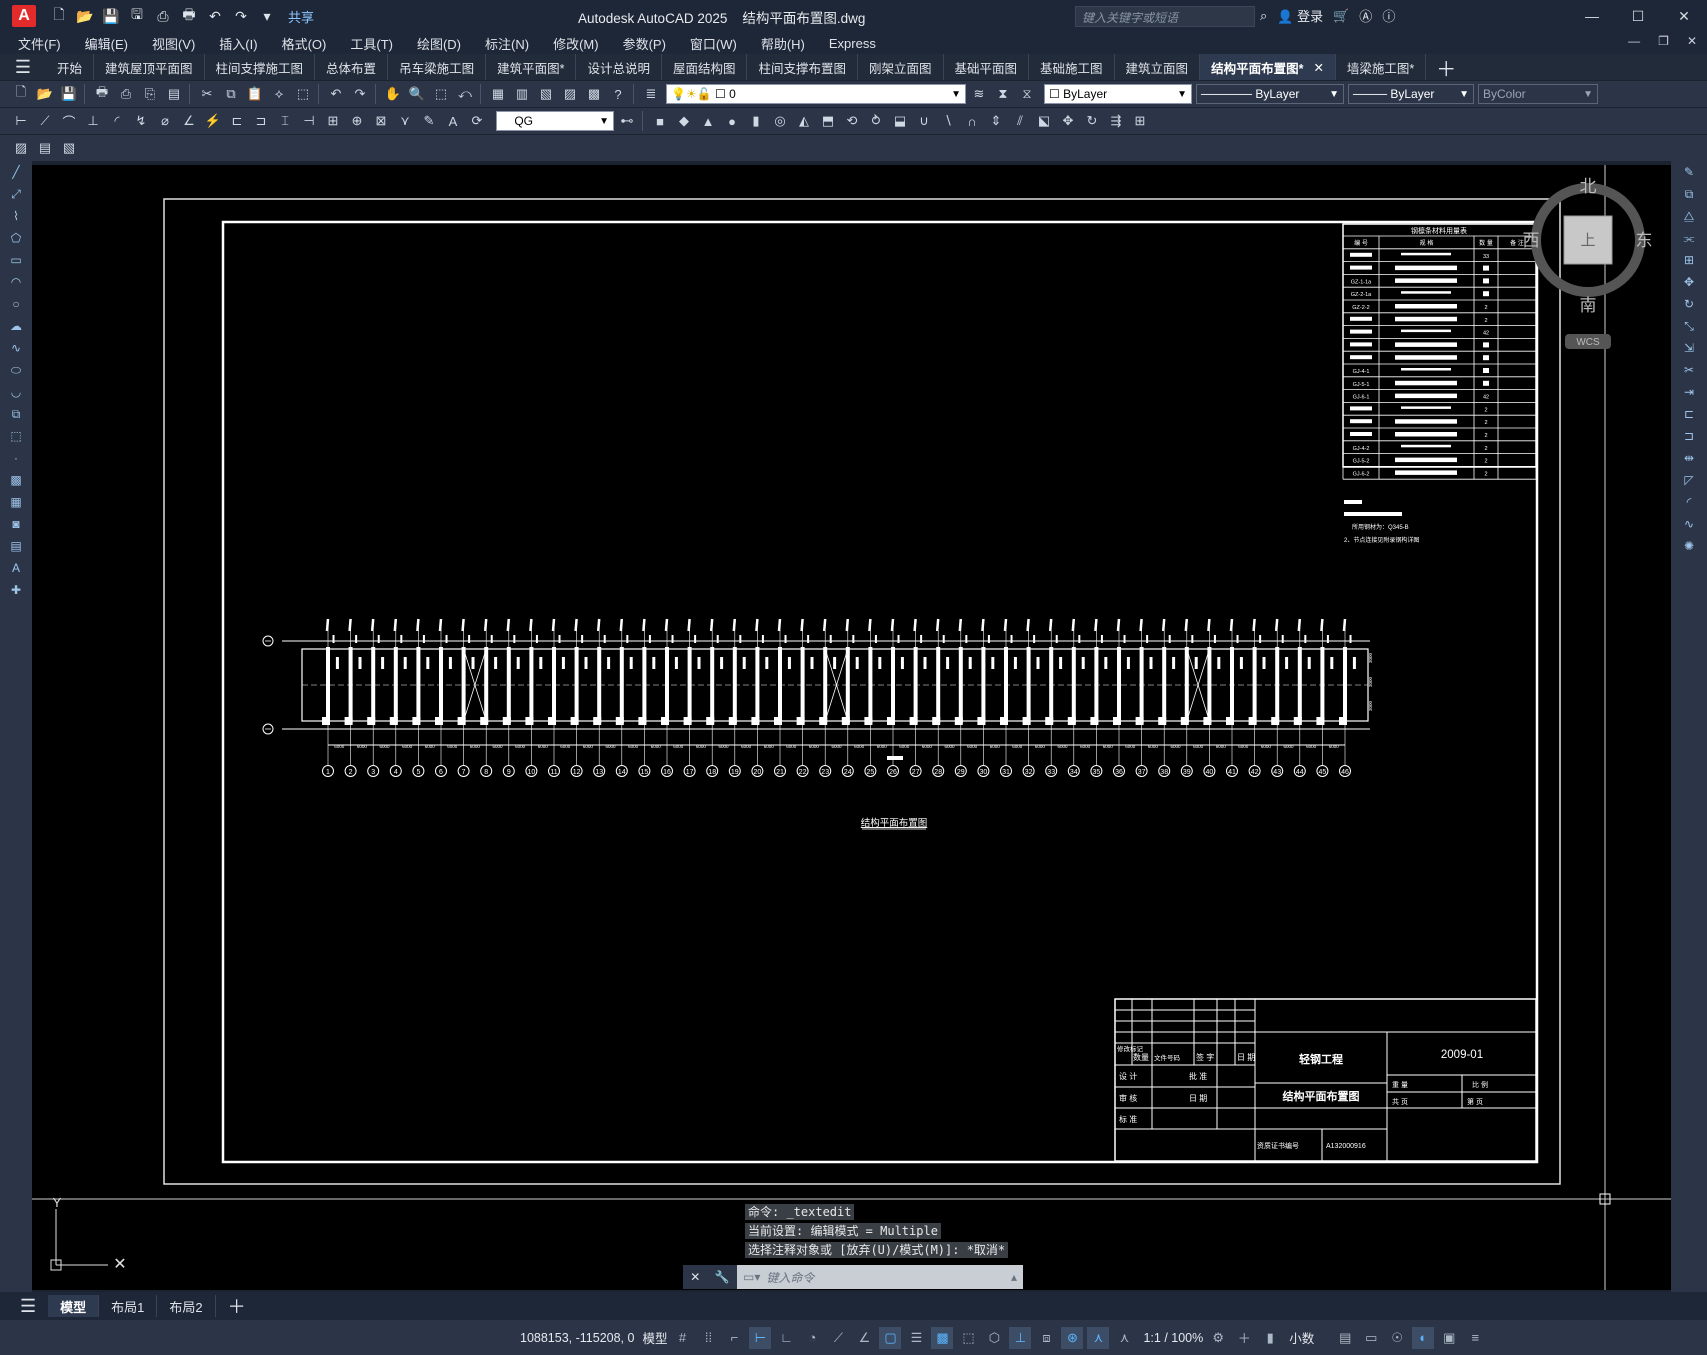  Describe the element at coordinates (16, 568) in the screenshot. I see `multiline-text-icon: A` at that location.